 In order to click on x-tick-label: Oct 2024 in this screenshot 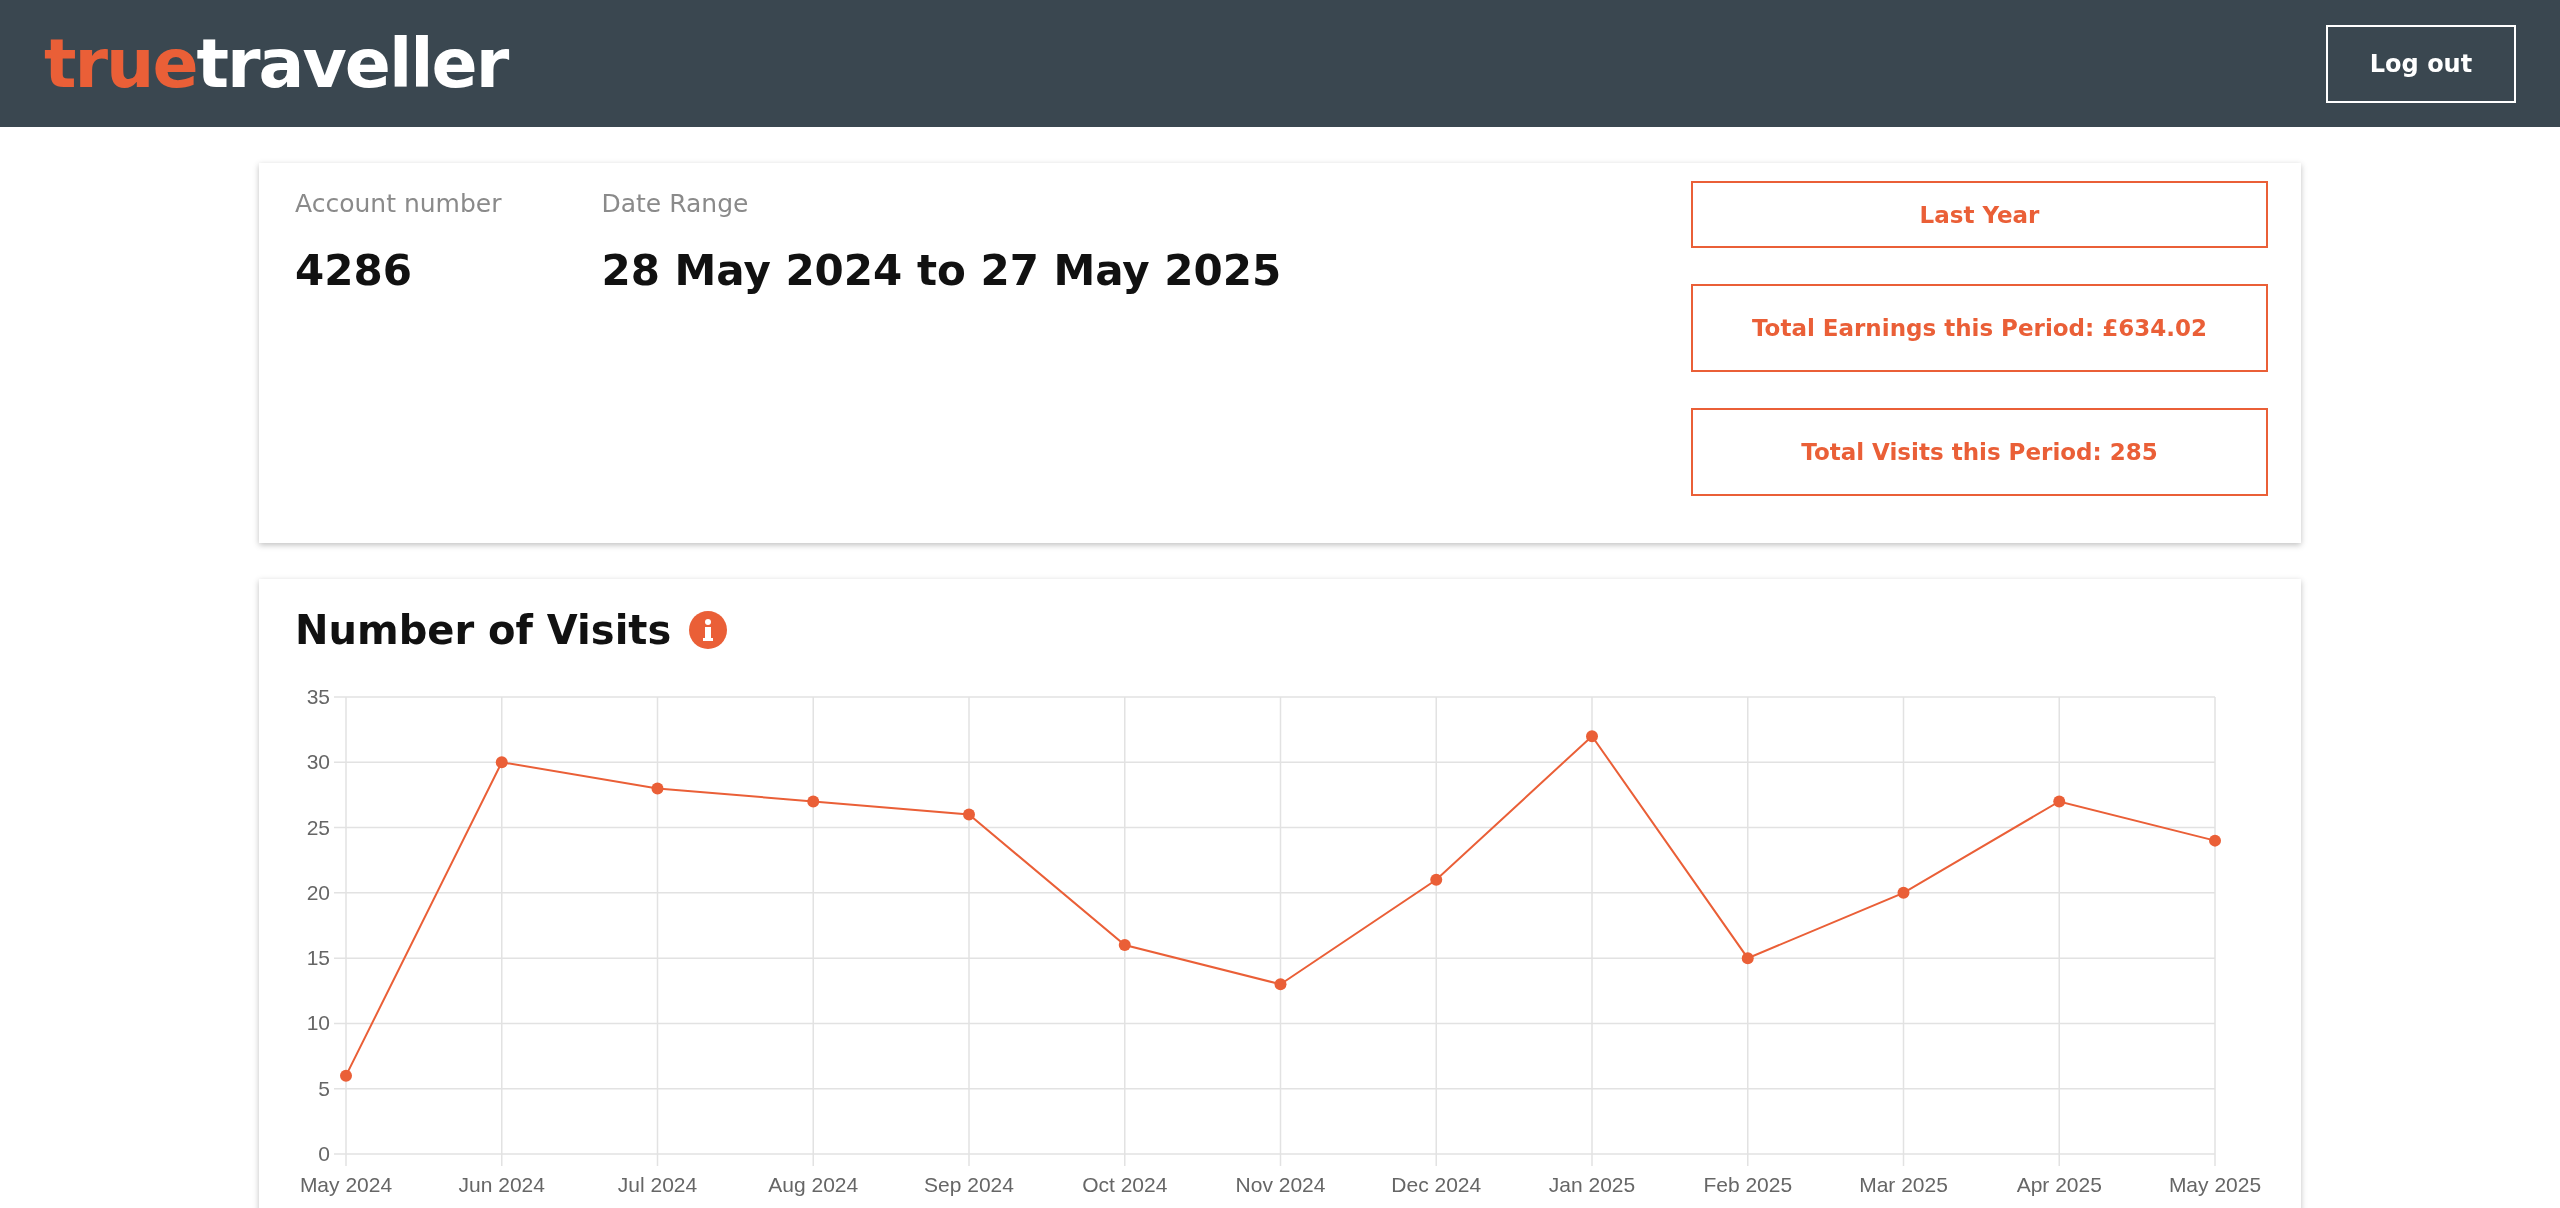, I will do `click(1125, 1184)`.